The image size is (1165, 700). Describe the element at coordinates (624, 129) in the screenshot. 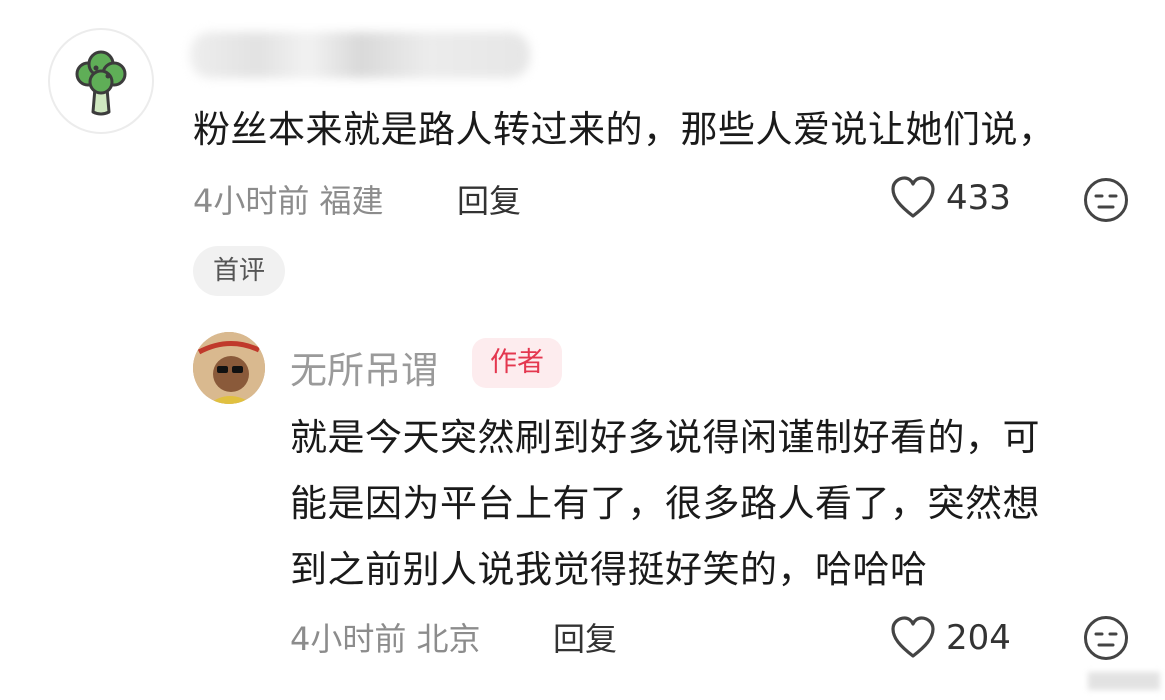

I see `comment-text: 粉丝本来就是路人转过来的，那些人爱说让她们说，` at that location.